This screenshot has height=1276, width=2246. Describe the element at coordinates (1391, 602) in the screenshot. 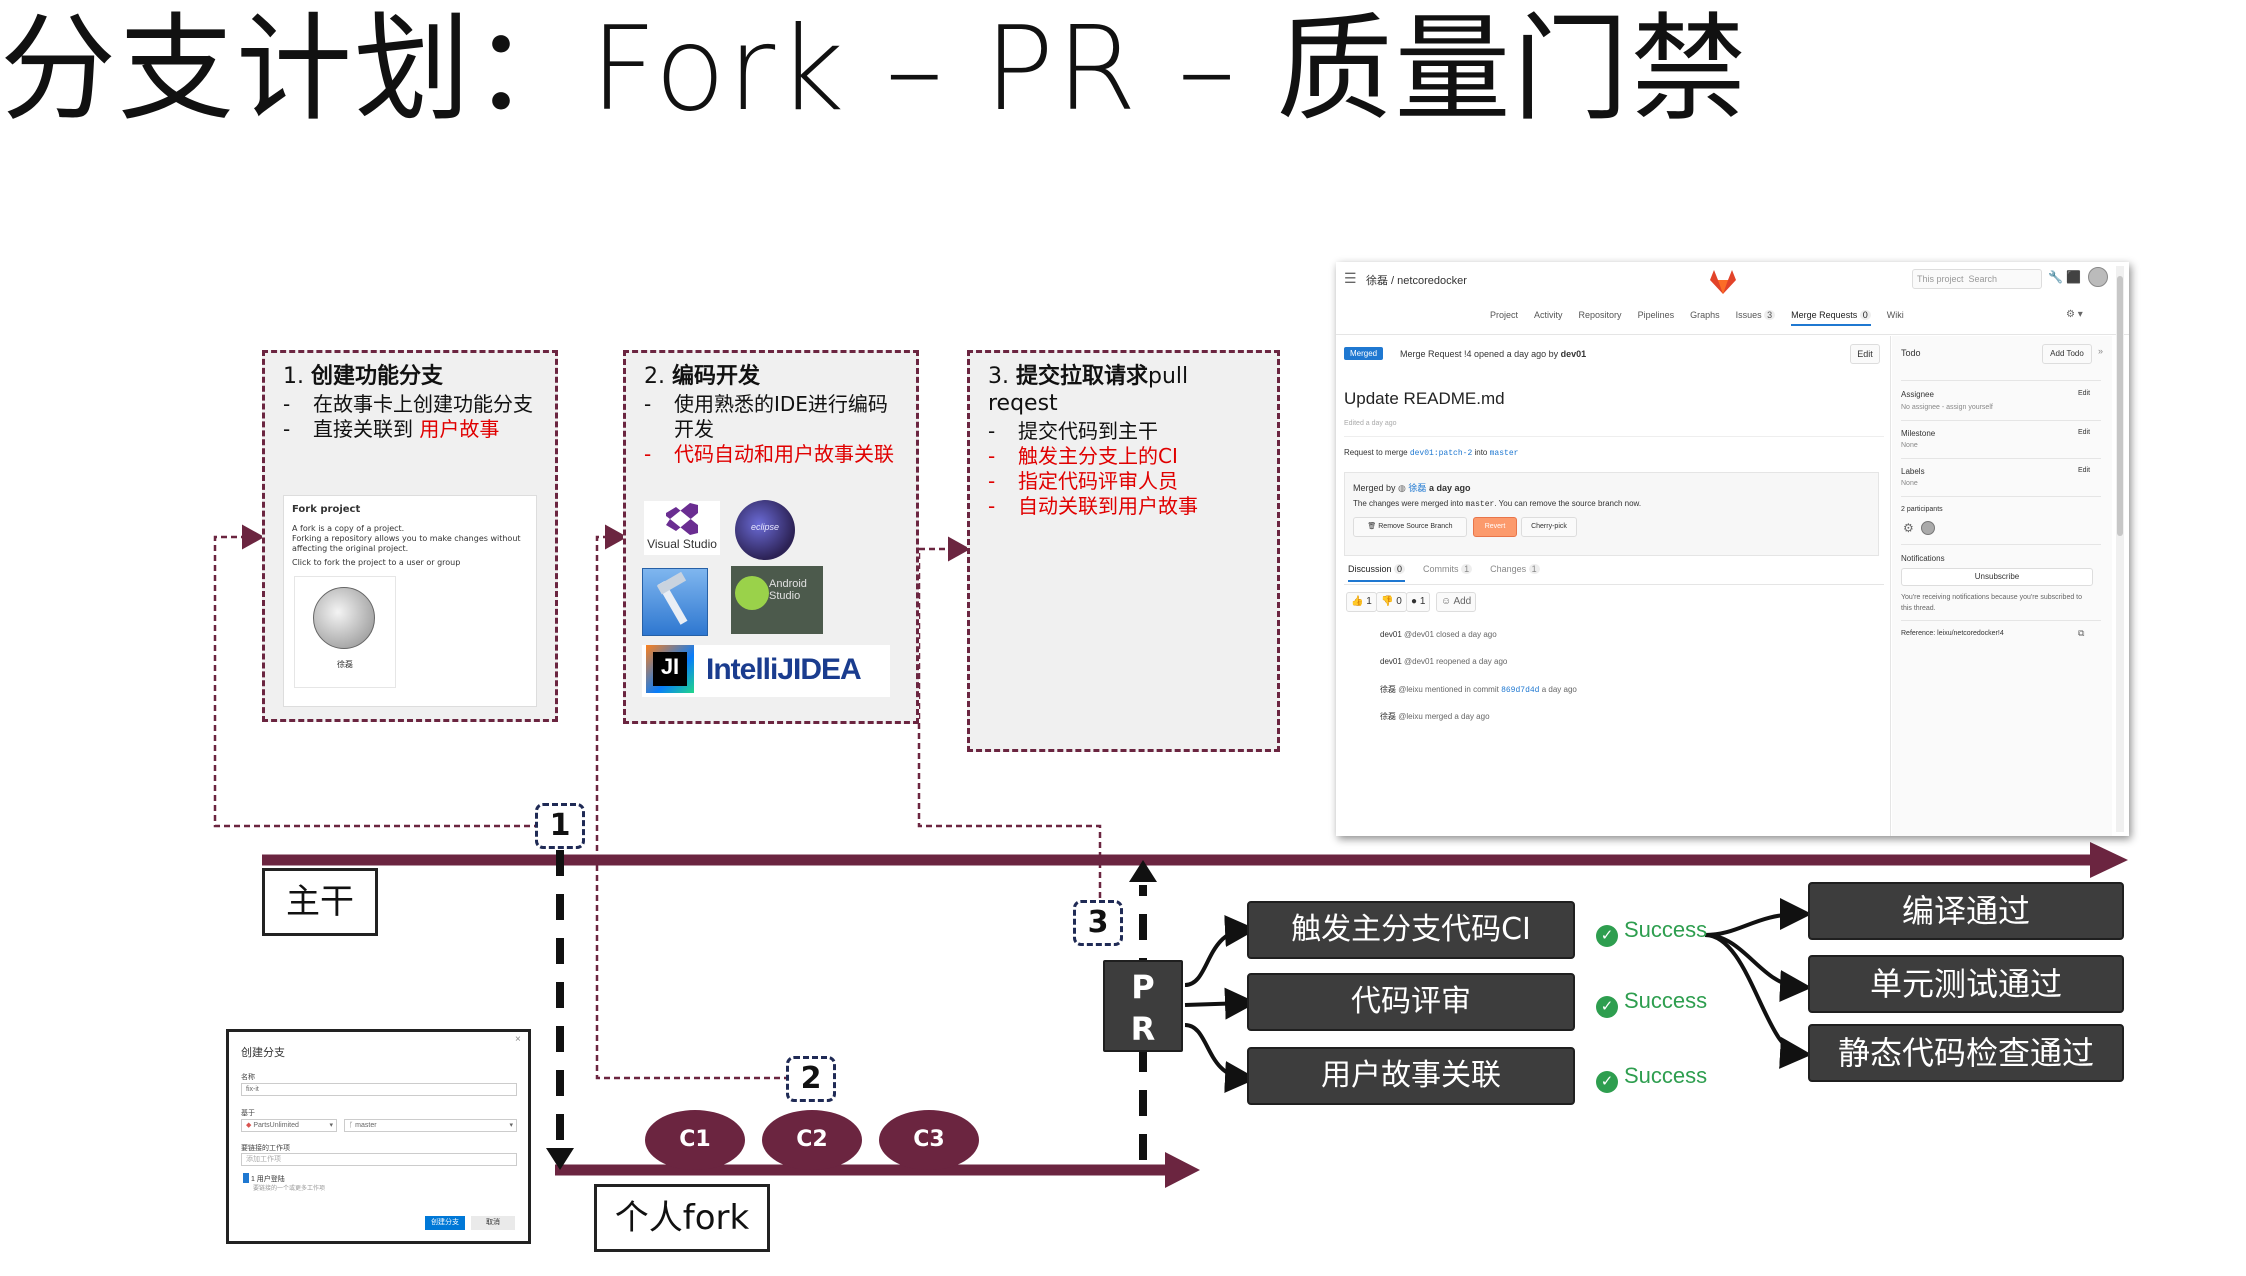

I see `reaction-thumbs-down: 👎 0` at that location.